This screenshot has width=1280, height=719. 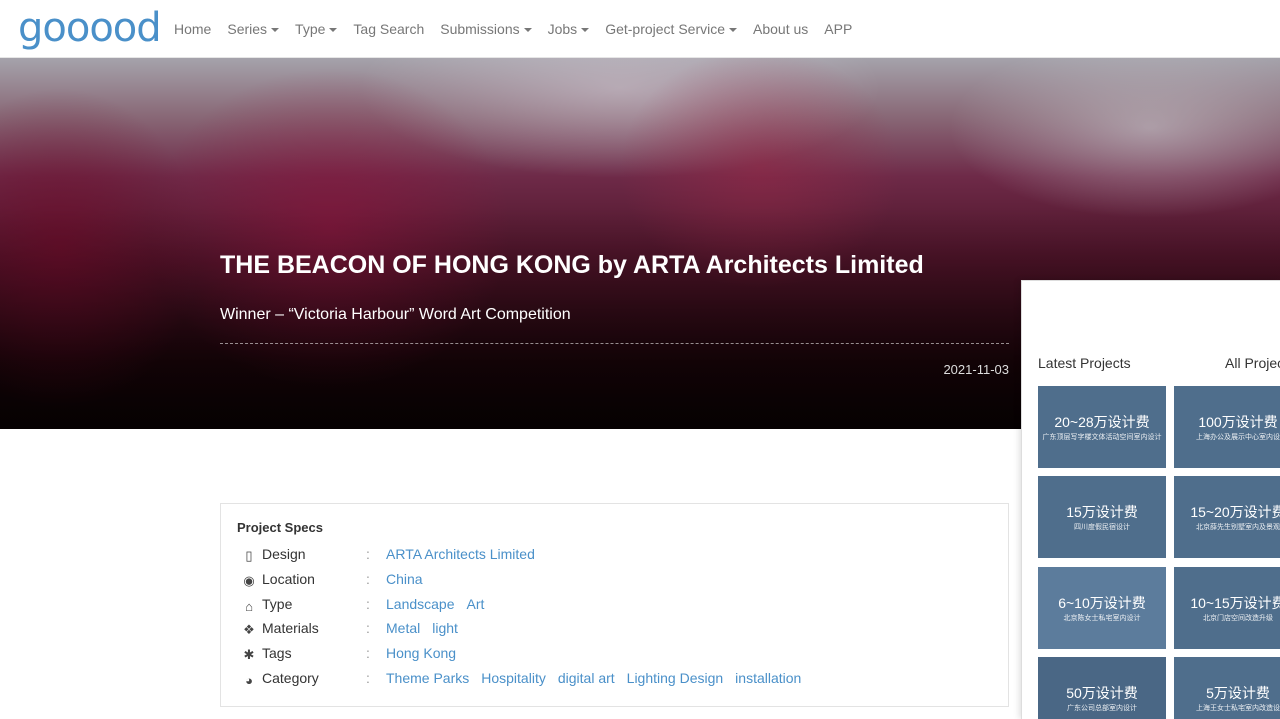 What do you see at coordinates (288, 579) in the screenshot?
I see `spec-label: Location` at bounding box center [288, 579].